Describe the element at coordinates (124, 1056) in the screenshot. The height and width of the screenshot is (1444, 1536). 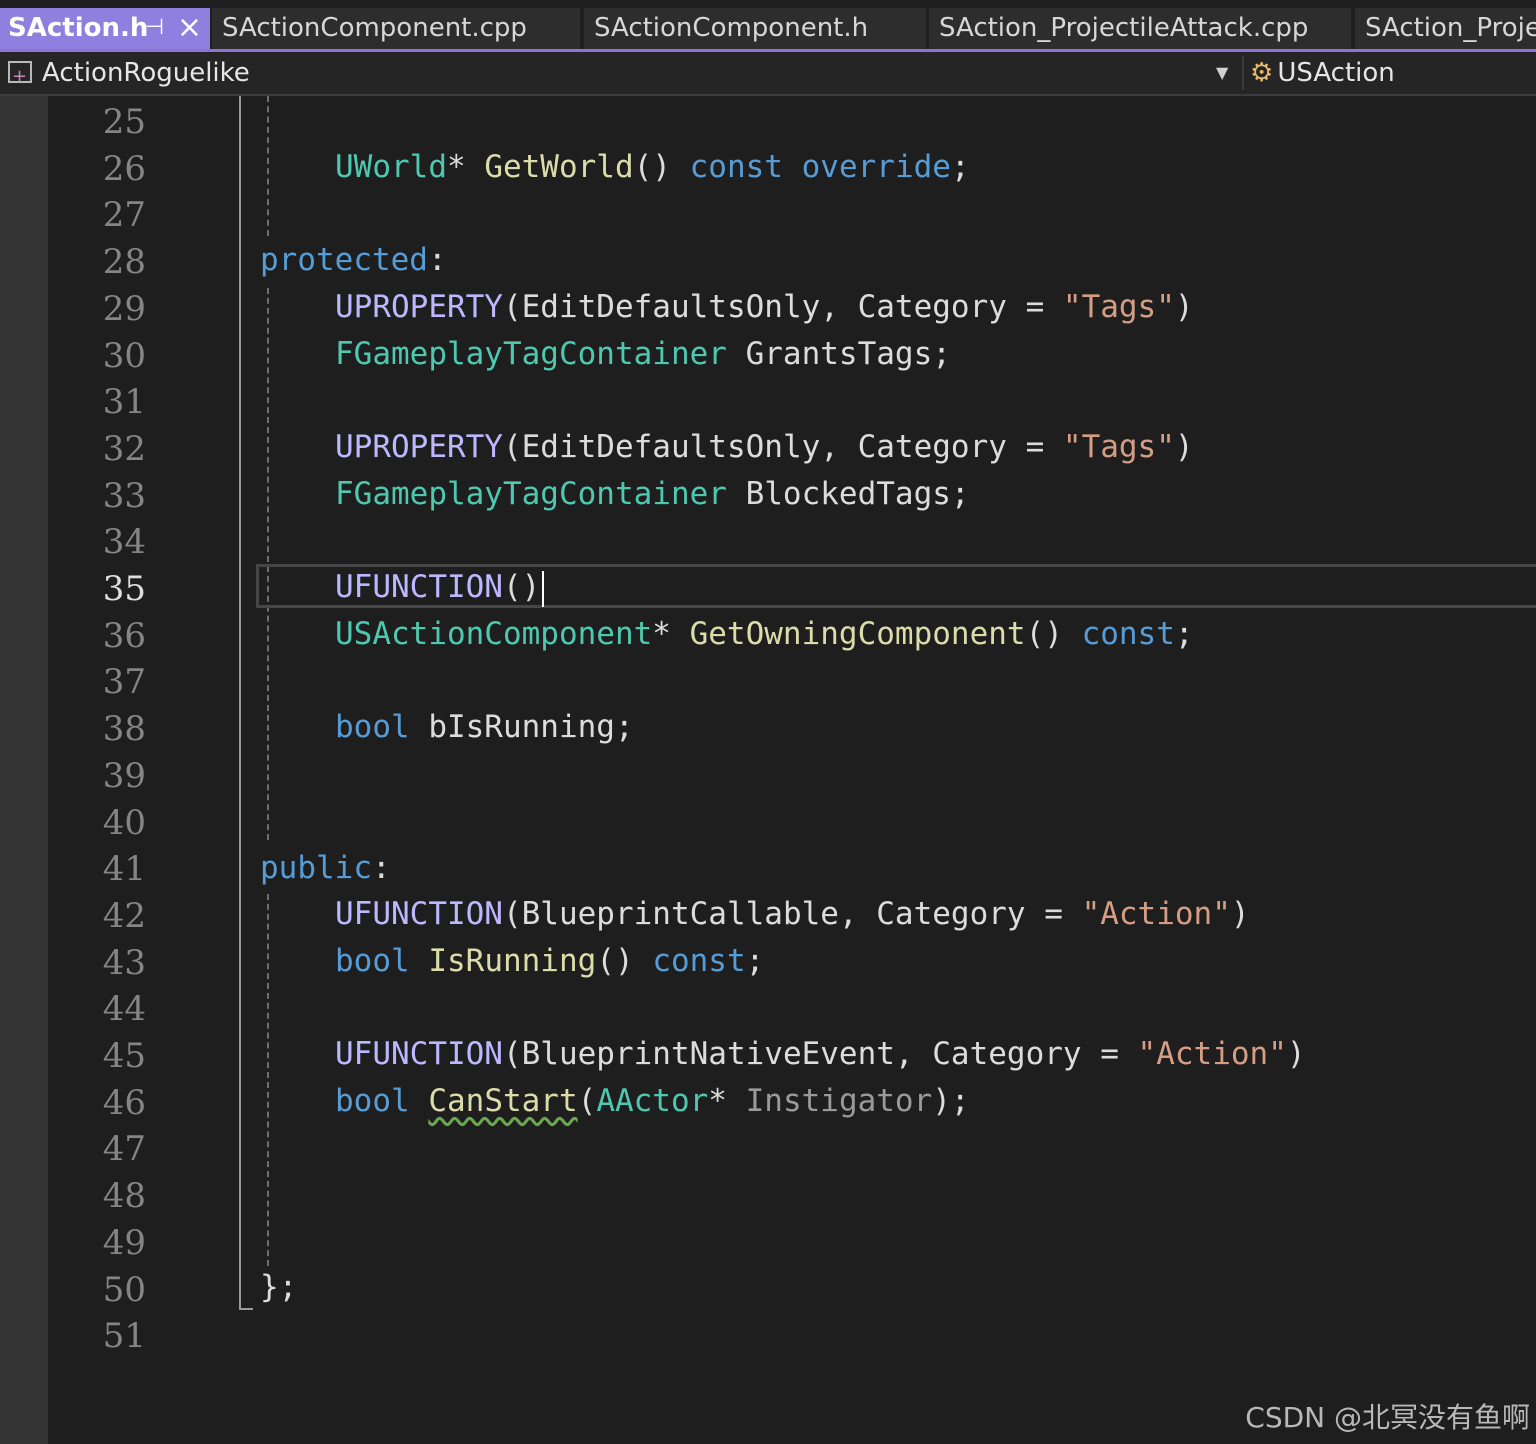
I see `line-number: 45` at that location.